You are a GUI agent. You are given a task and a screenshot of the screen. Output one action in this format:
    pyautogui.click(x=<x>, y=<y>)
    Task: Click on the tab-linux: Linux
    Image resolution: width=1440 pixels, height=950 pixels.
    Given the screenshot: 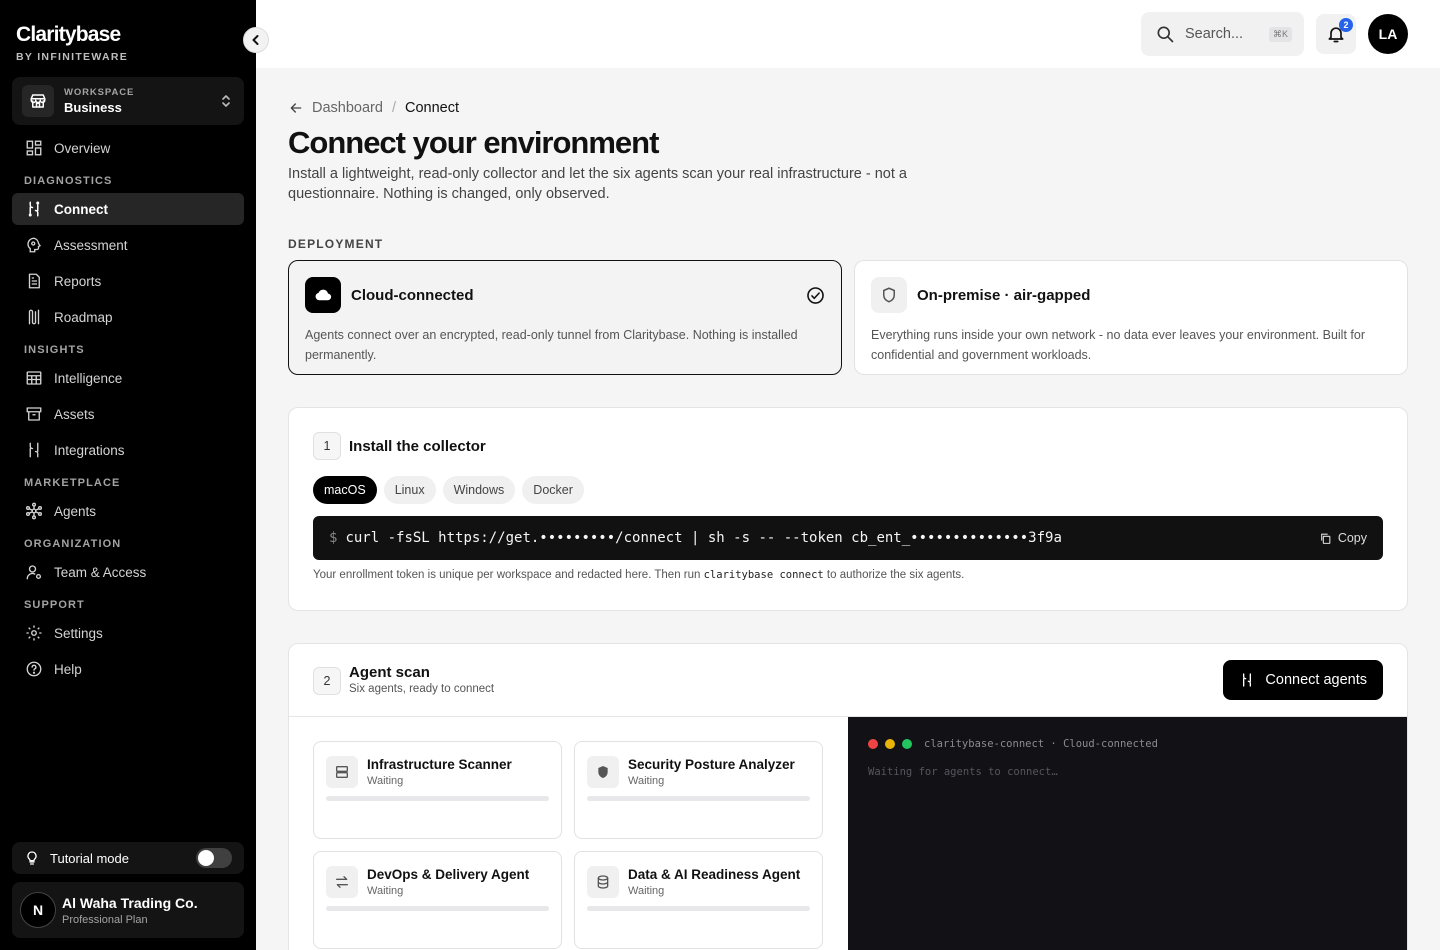 What is the action you would take?
    pyautogui.click(x=409, y=490)
    